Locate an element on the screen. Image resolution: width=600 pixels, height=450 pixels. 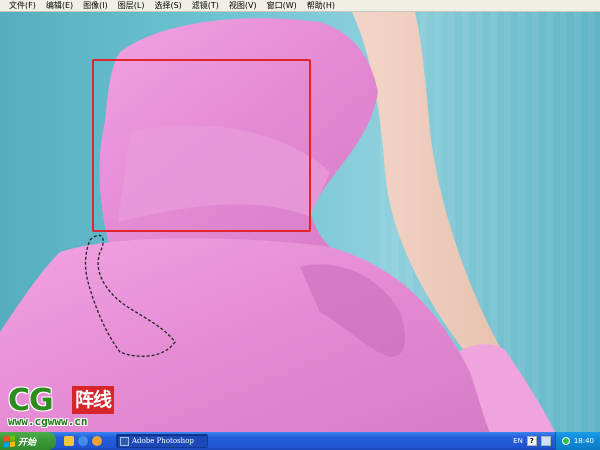
site-watermark: CG 阵线 www.cgwww.cn is located at coordinates (76, 408).